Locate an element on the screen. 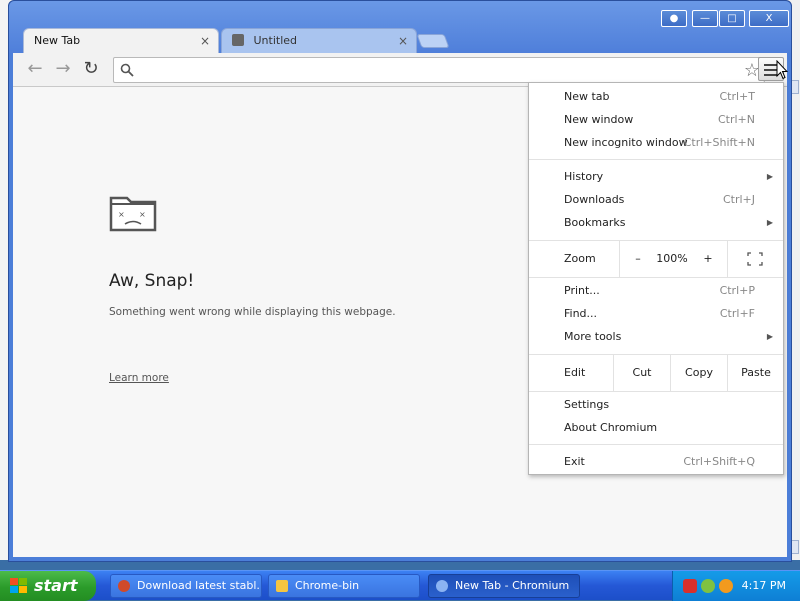  sad-tab-icon: × × is located at coordinates (133, 214).